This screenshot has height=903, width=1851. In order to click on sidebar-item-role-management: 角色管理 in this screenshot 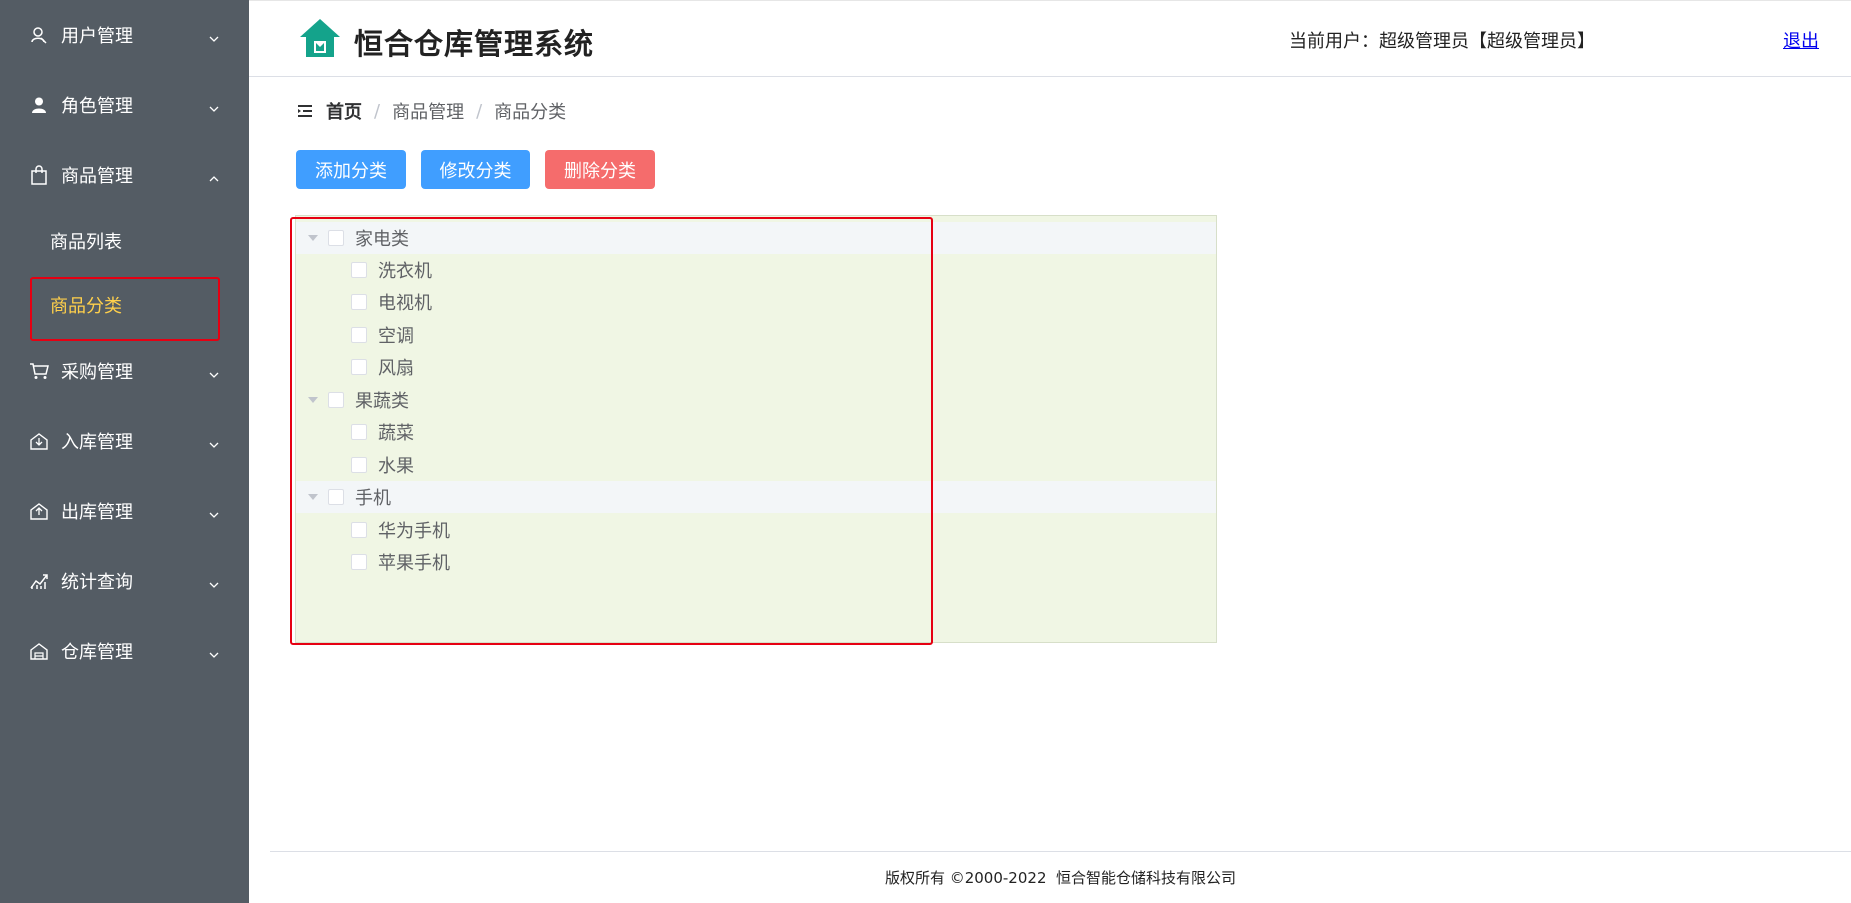, I will do `click(124, 105)`.